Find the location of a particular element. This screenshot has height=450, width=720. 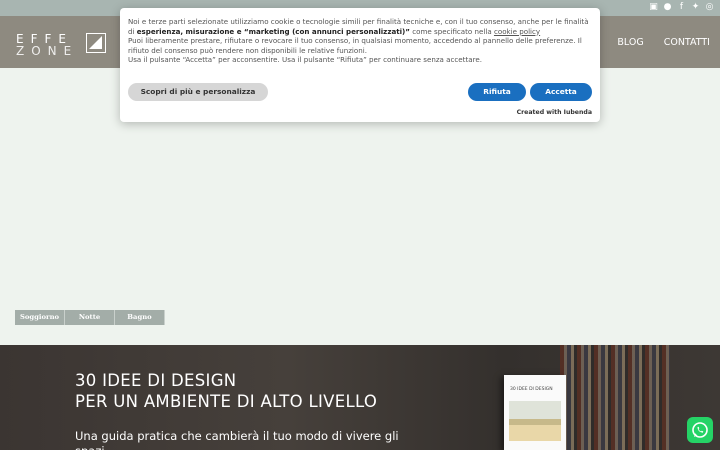

blog-icon: ▣ is located at coordinates (653, 7).